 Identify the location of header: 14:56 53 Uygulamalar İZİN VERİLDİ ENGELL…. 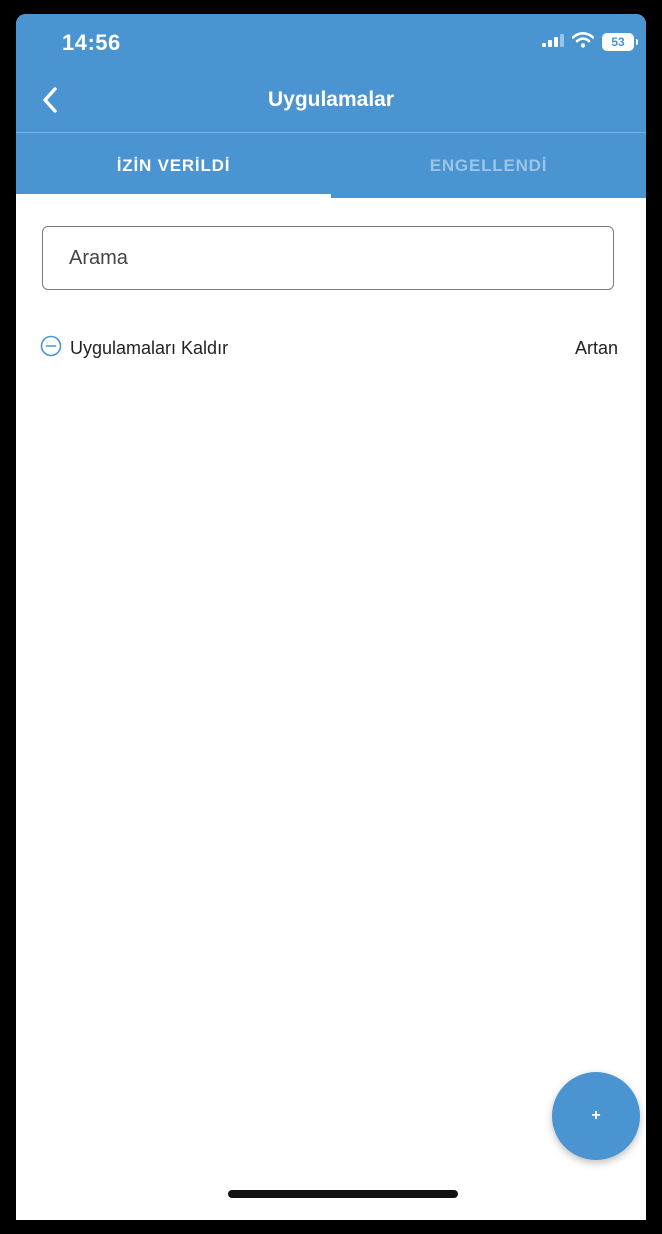
(331, 106).